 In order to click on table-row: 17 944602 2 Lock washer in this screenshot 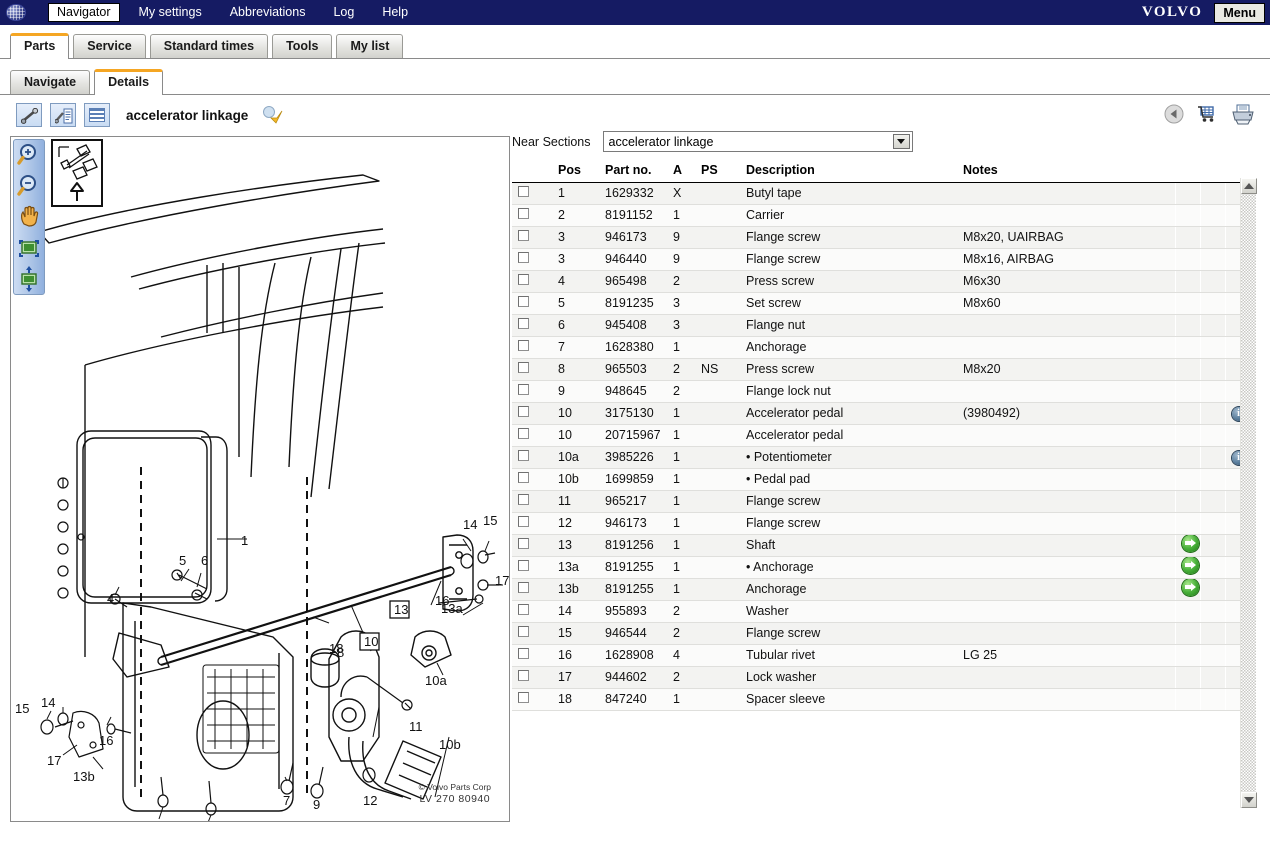, I will do `click(881, 677)`.